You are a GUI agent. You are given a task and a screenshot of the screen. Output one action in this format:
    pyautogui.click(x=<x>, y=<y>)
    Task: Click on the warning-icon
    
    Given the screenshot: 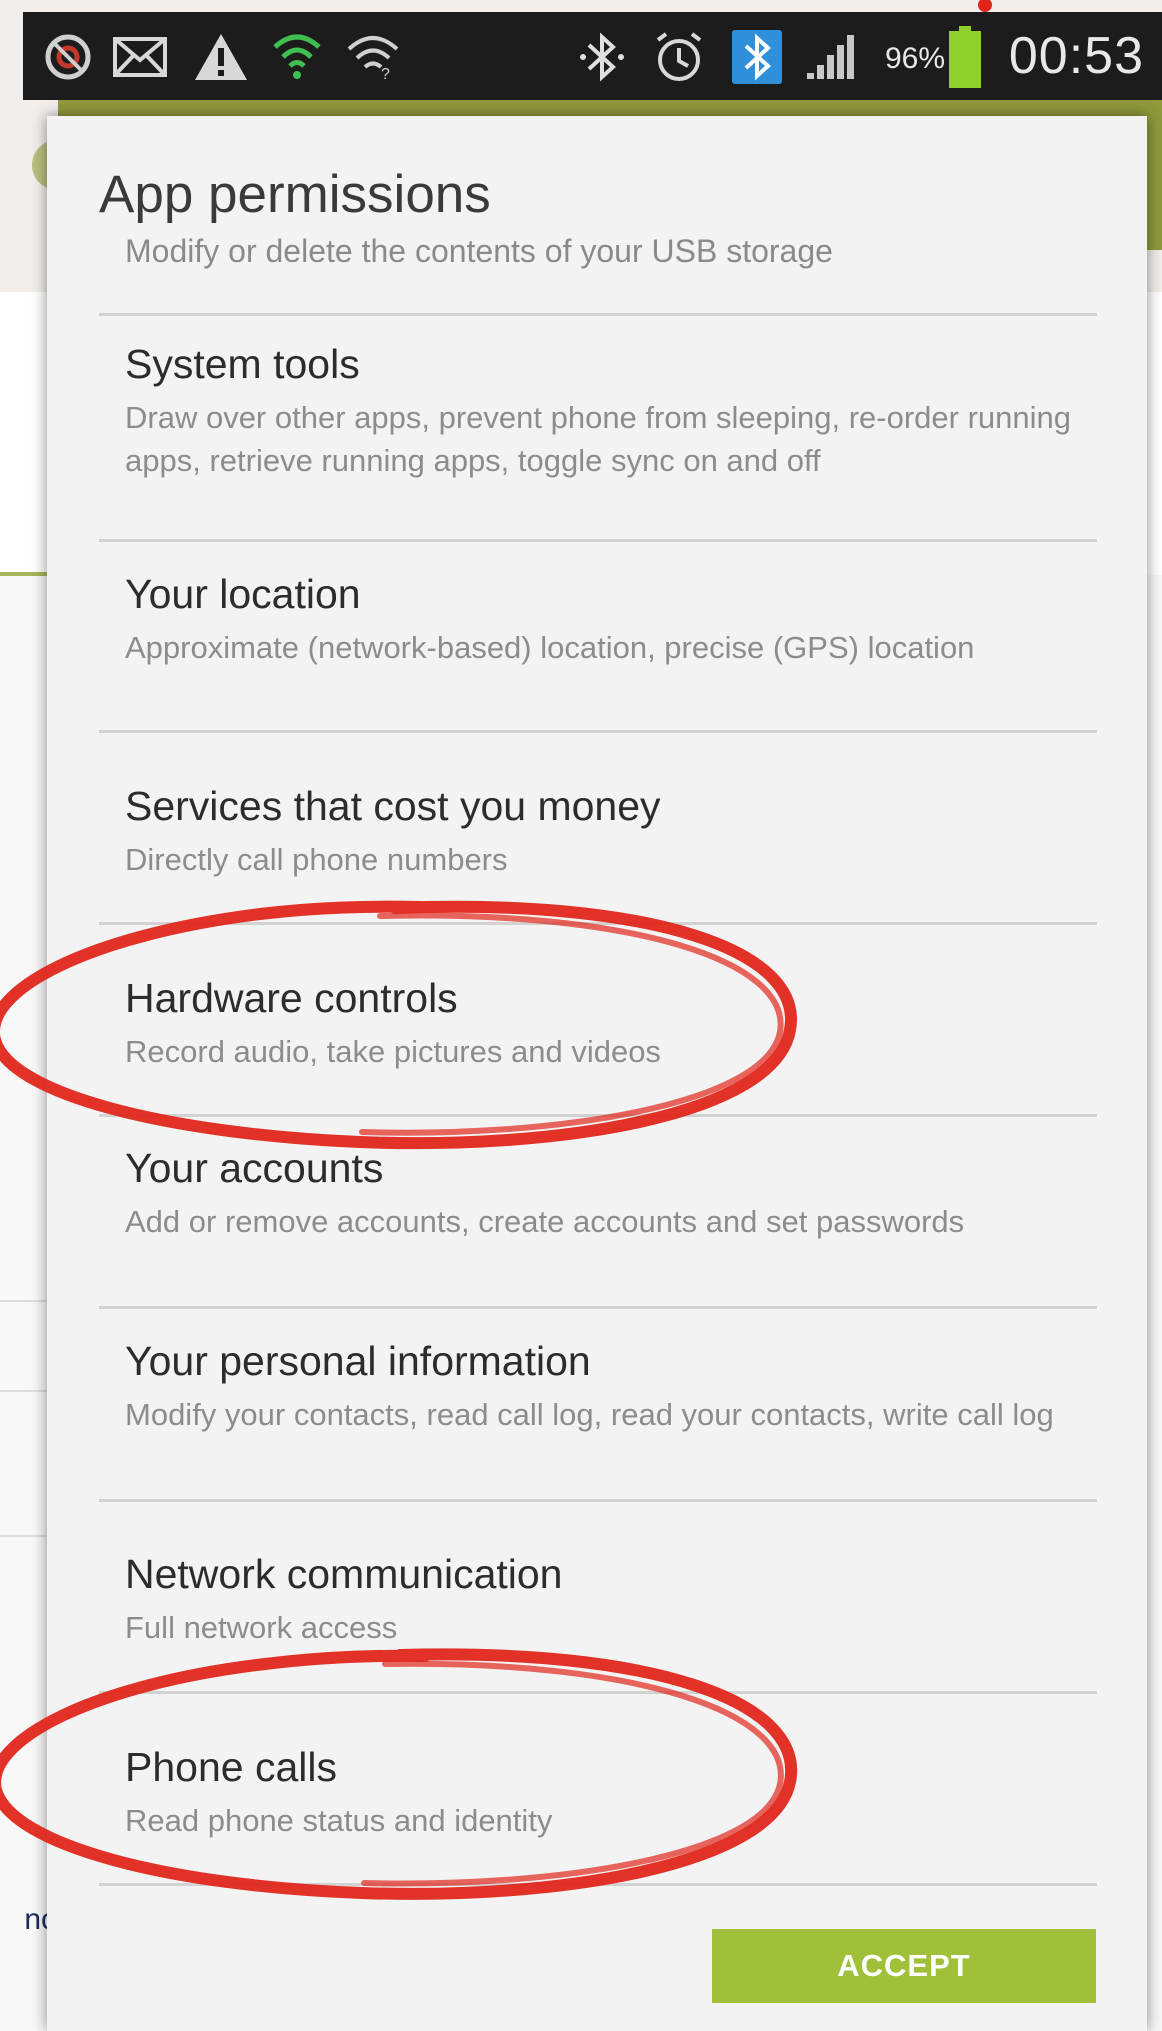 What is the action you would take?
    pyautogui.click(x=221, y=57)
    